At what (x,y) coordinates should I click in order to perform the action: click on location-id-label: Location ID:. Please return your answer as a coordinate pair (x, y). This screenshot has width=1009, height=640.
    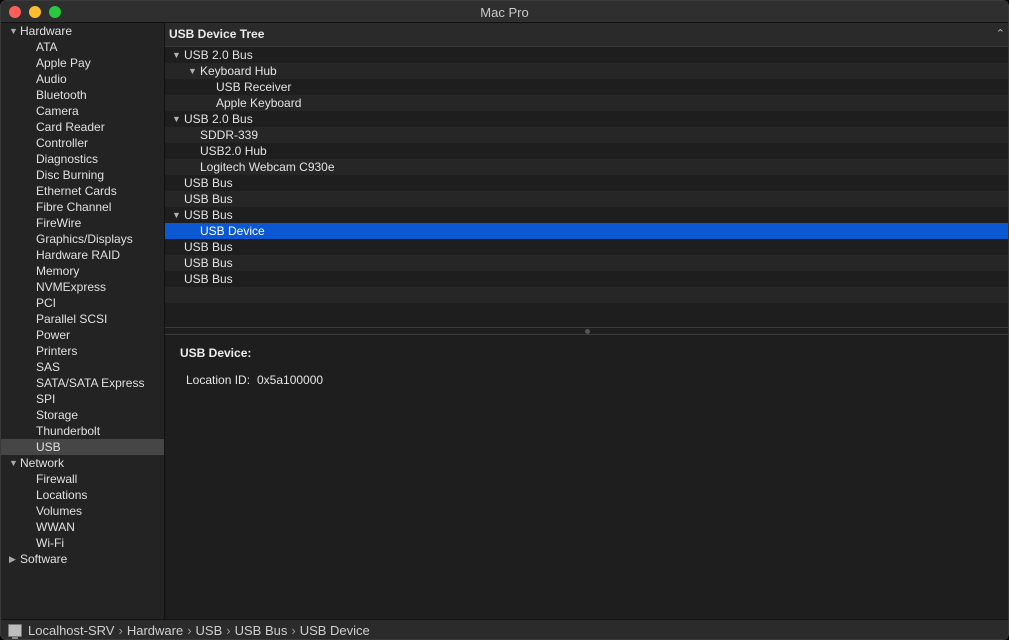
    Looking at the image, I should click on (218, 380).